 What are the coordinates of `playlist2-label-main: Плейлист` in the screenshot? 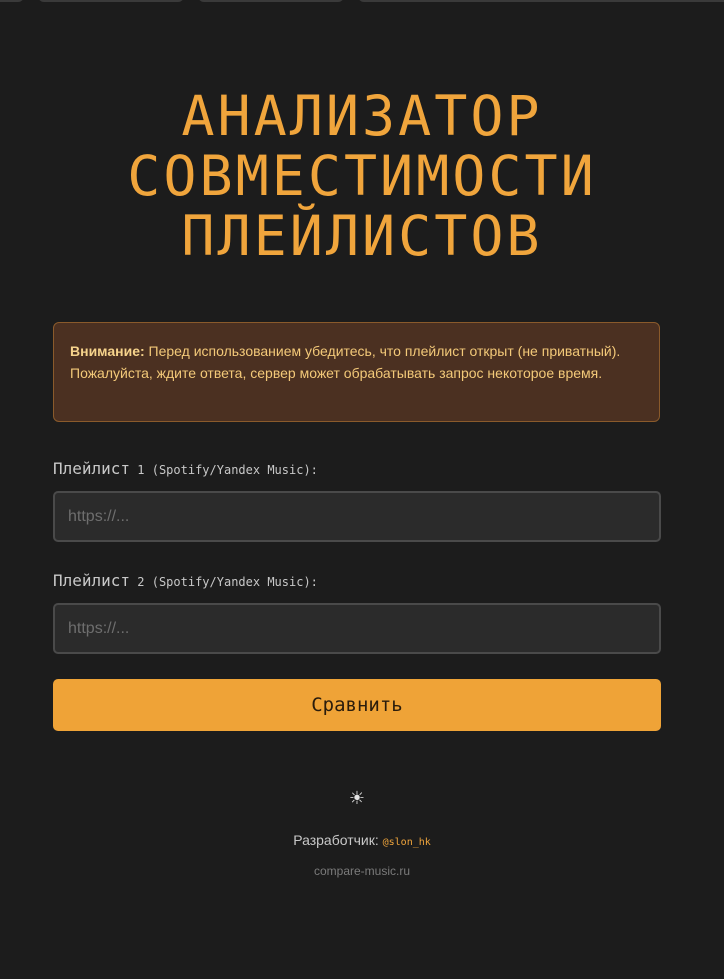 It's located at (92, 580).